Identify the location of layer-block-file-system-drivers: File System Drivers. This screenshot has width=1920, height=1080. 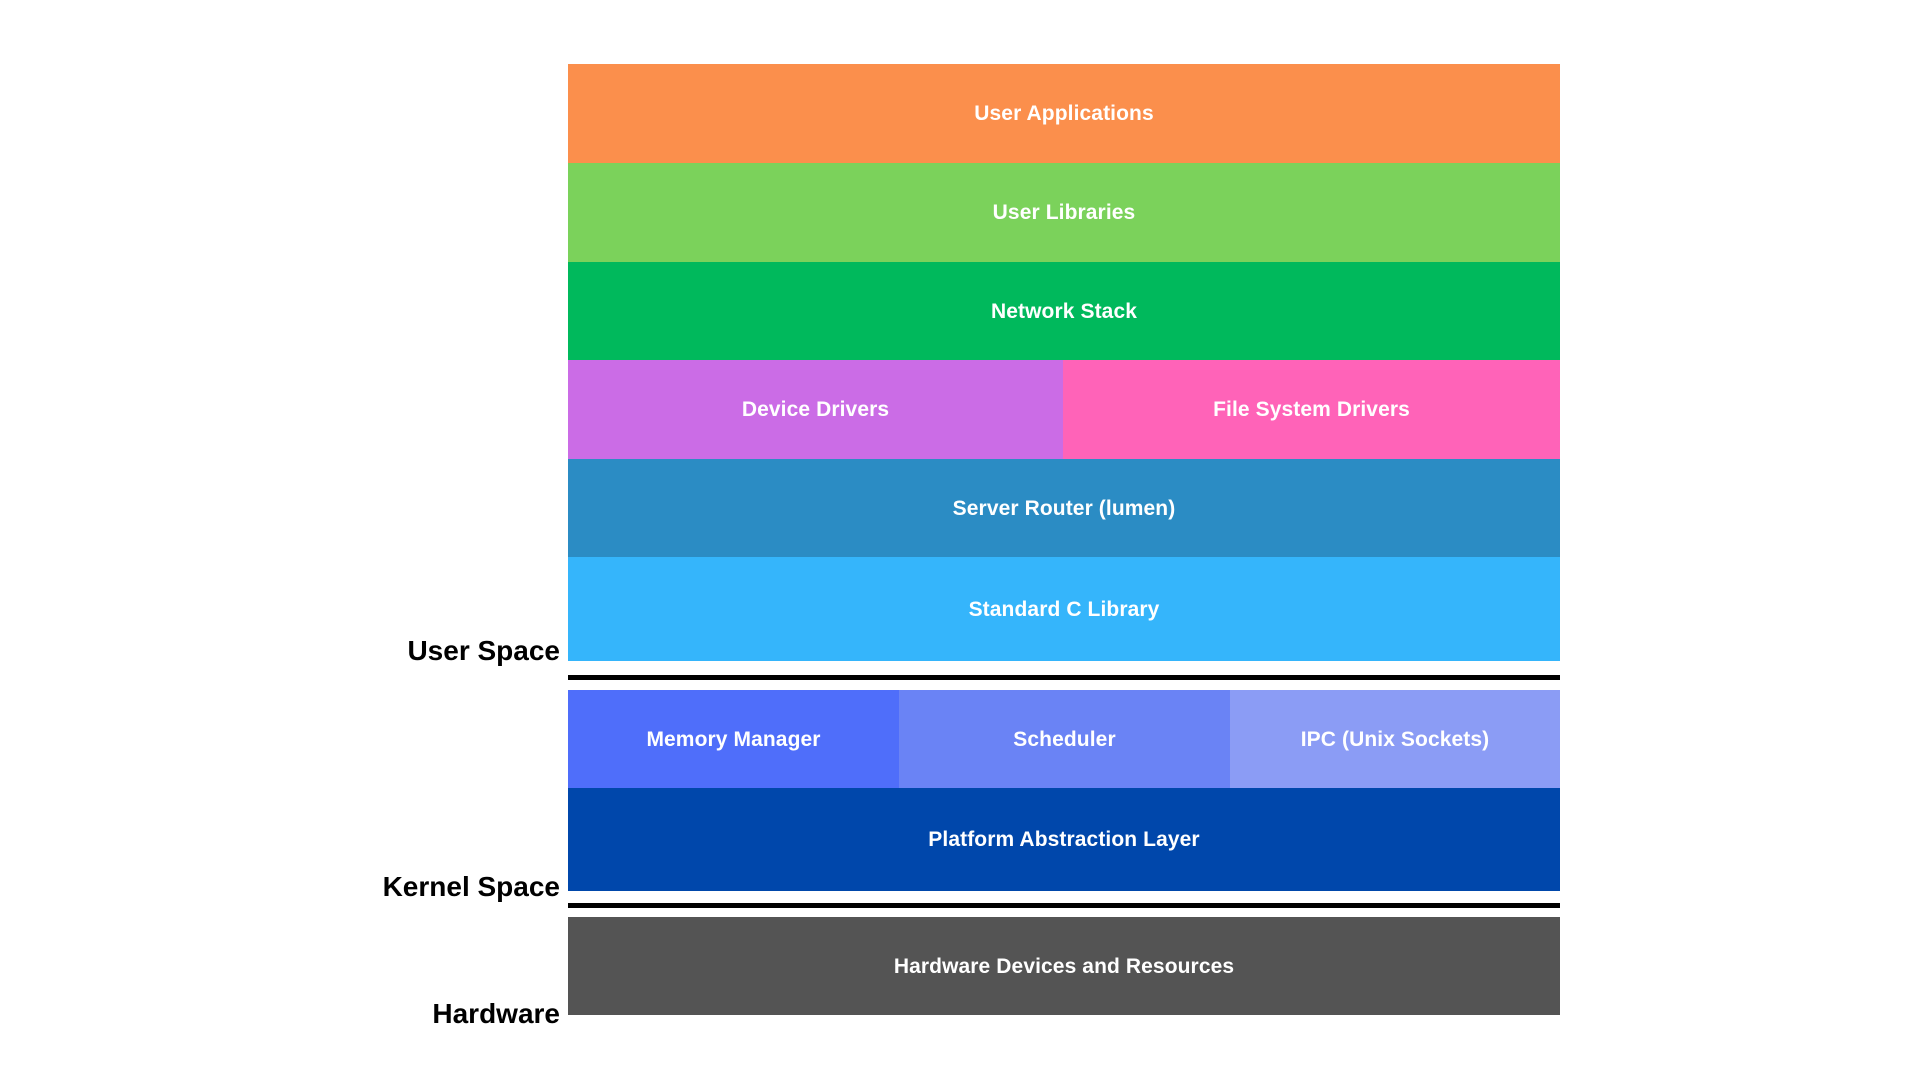
(1311, 409).